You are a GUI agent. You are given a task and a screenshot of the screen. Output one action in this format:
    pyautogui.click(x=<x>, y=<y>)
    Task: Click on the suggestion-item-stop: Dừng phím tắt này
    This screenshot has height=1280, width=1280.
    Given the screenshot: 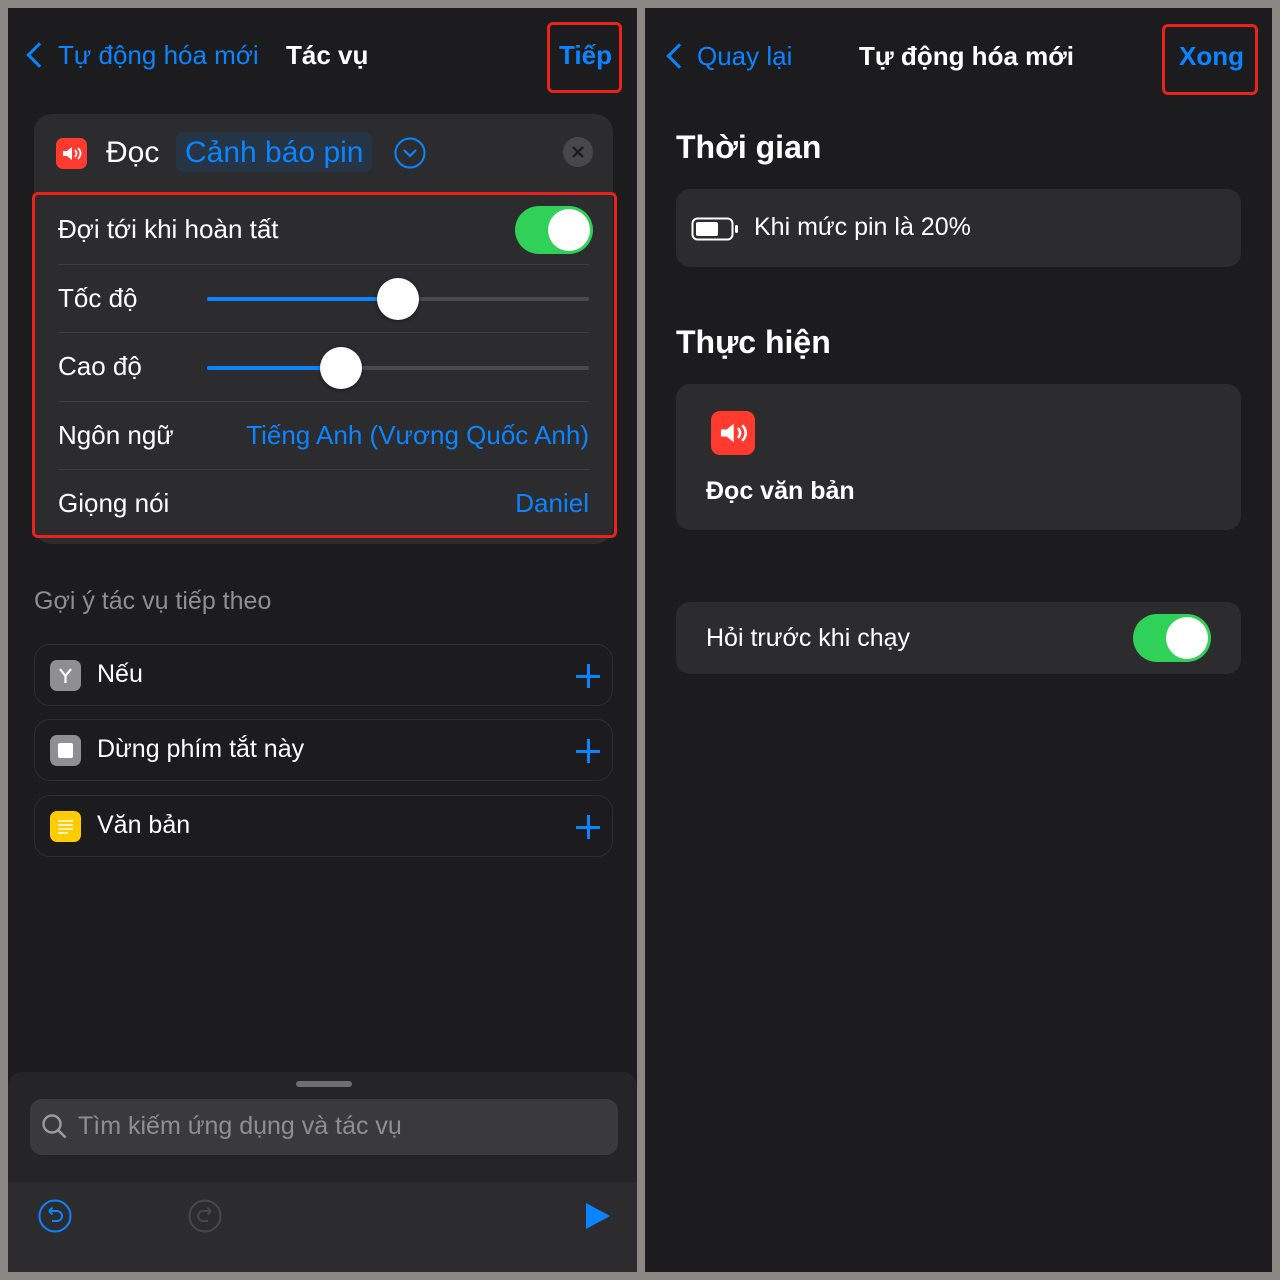 What is the action you would take?
    pyautogui.click(x=323, y=750)
    